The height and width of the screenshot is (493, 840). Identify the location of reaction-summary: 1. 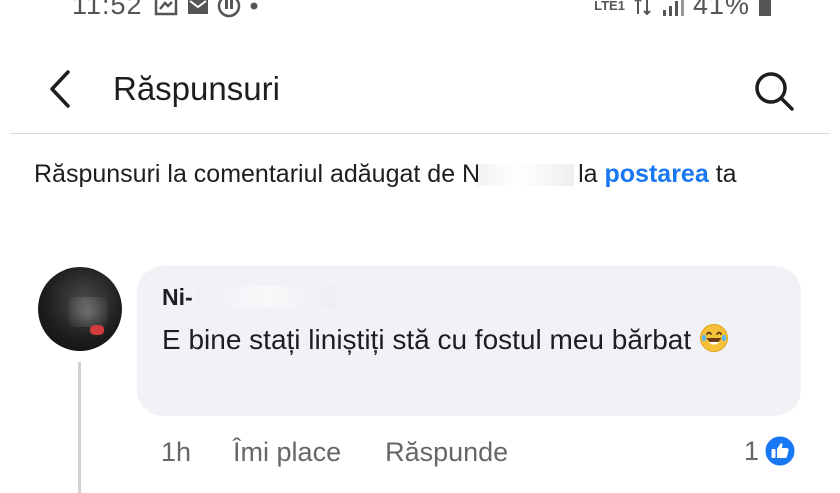
(770, 451).